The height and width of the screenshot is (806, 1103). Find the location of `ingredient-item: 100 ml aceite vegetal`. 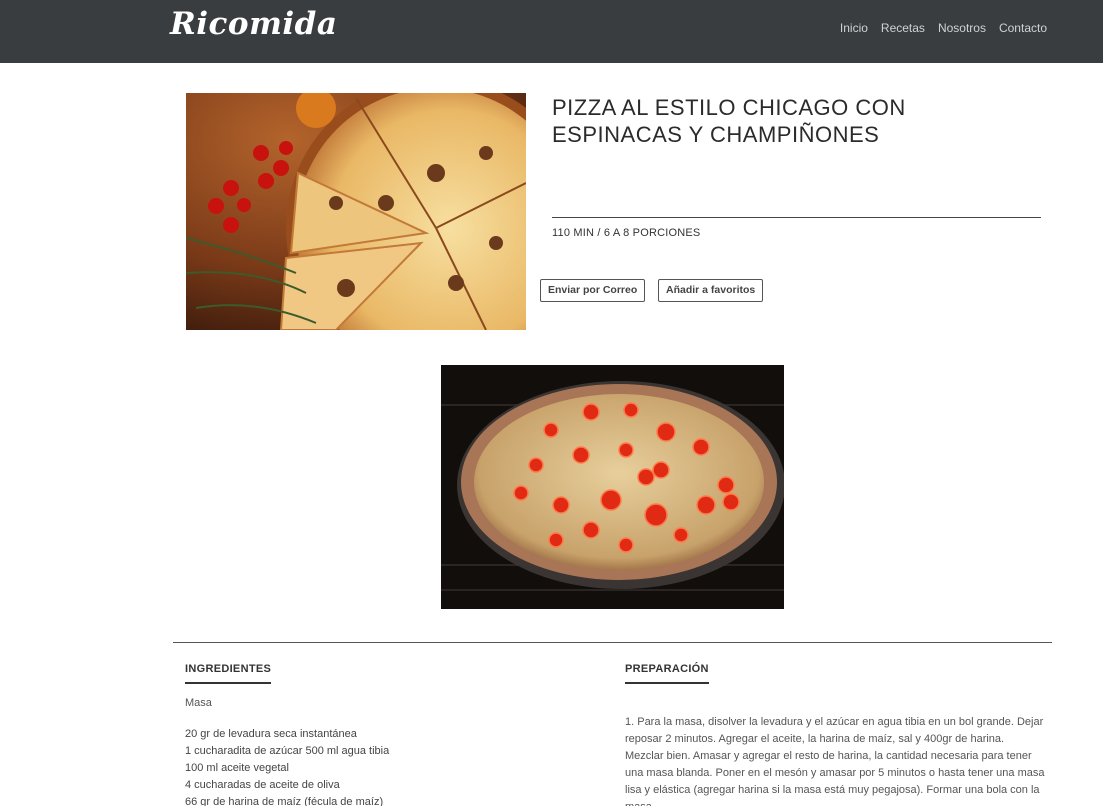

ingredient-item: 100 ml aceite vegetal is located at coordinates (237, 768).